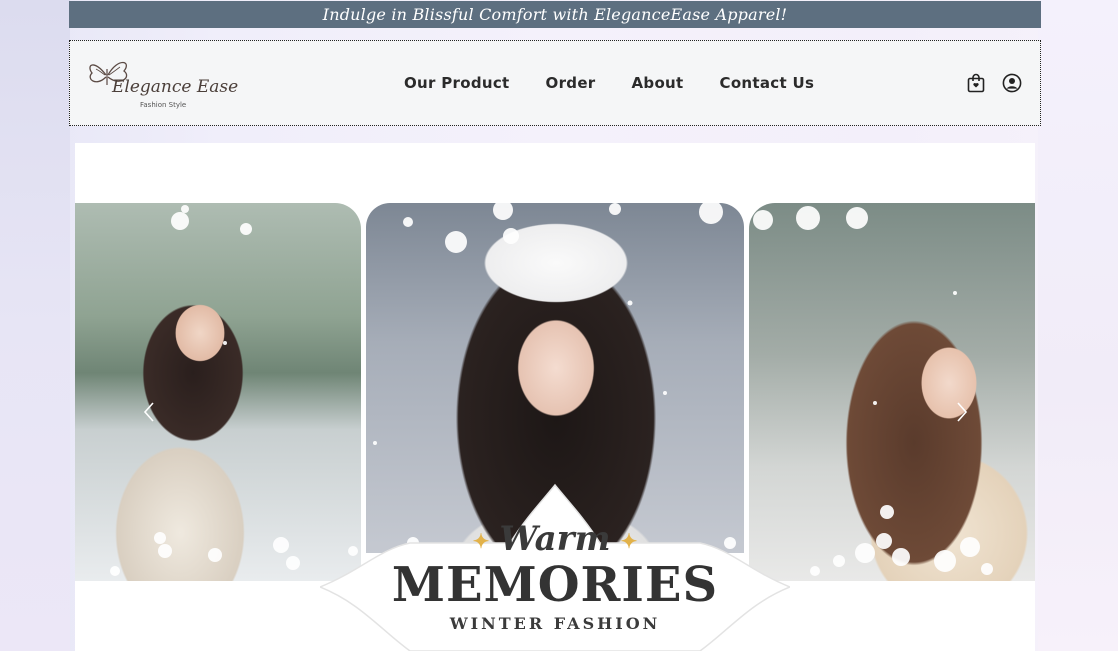 The width and height of the screenshot is (1118, 651). I want to click on carousel-next-button, so click(962, 412).